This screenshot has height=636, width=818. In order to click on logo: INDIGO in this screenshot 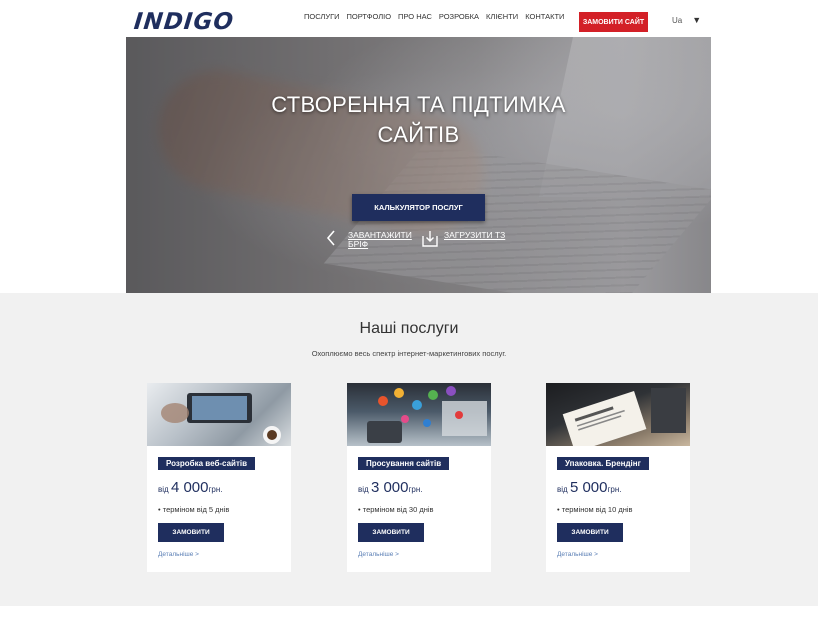, I will do `click(184, 22)`.